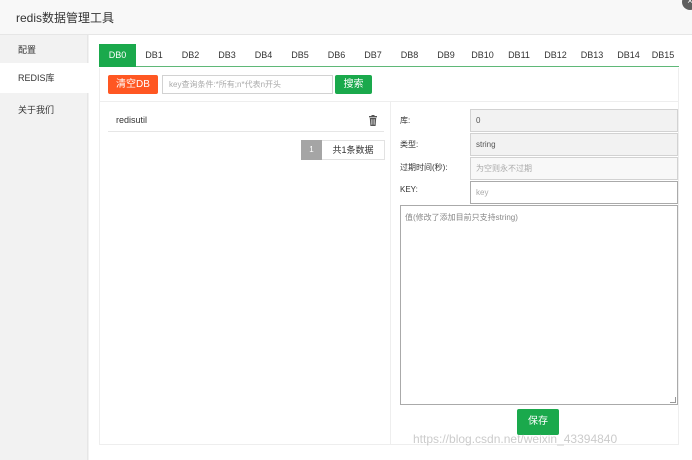 The height and width of the screenshot is (460, 692). I want to click on toolbar: 清空DB key查询条件:*所有;n*代表n开头 搜索, so click(389, 85).